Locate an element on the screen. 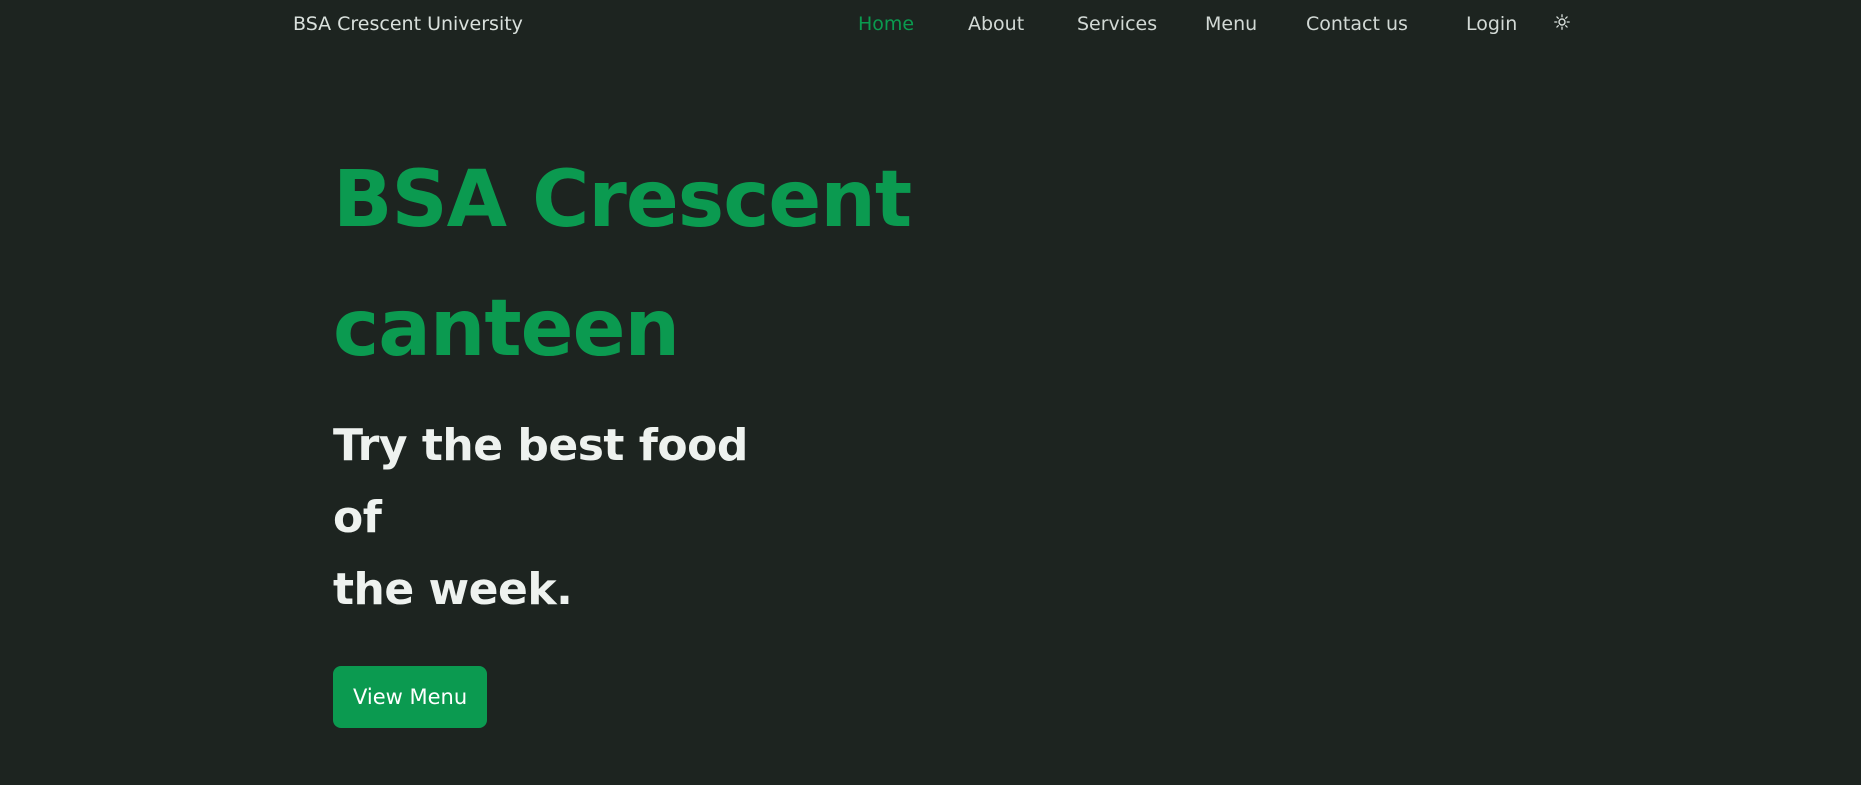 The width and height of the screenshot is (1861, 785). nav-link-login: Login is located at coordinates (1504, 24).